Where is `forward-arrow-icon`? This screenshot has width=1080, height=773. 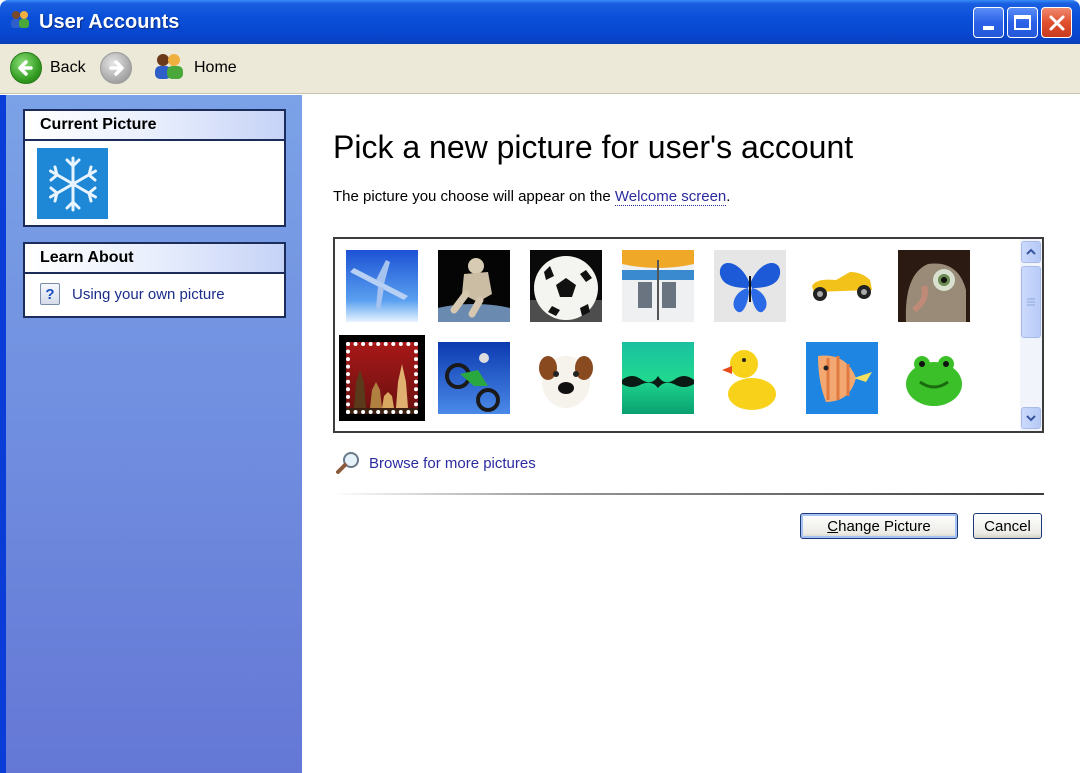 forward-arrow-icon is located at coordinates (116, 68).